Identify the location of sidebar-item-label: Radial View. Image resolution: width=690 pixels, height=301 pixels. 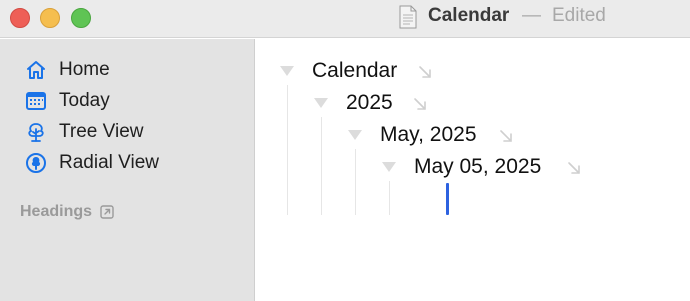
(109, 162).